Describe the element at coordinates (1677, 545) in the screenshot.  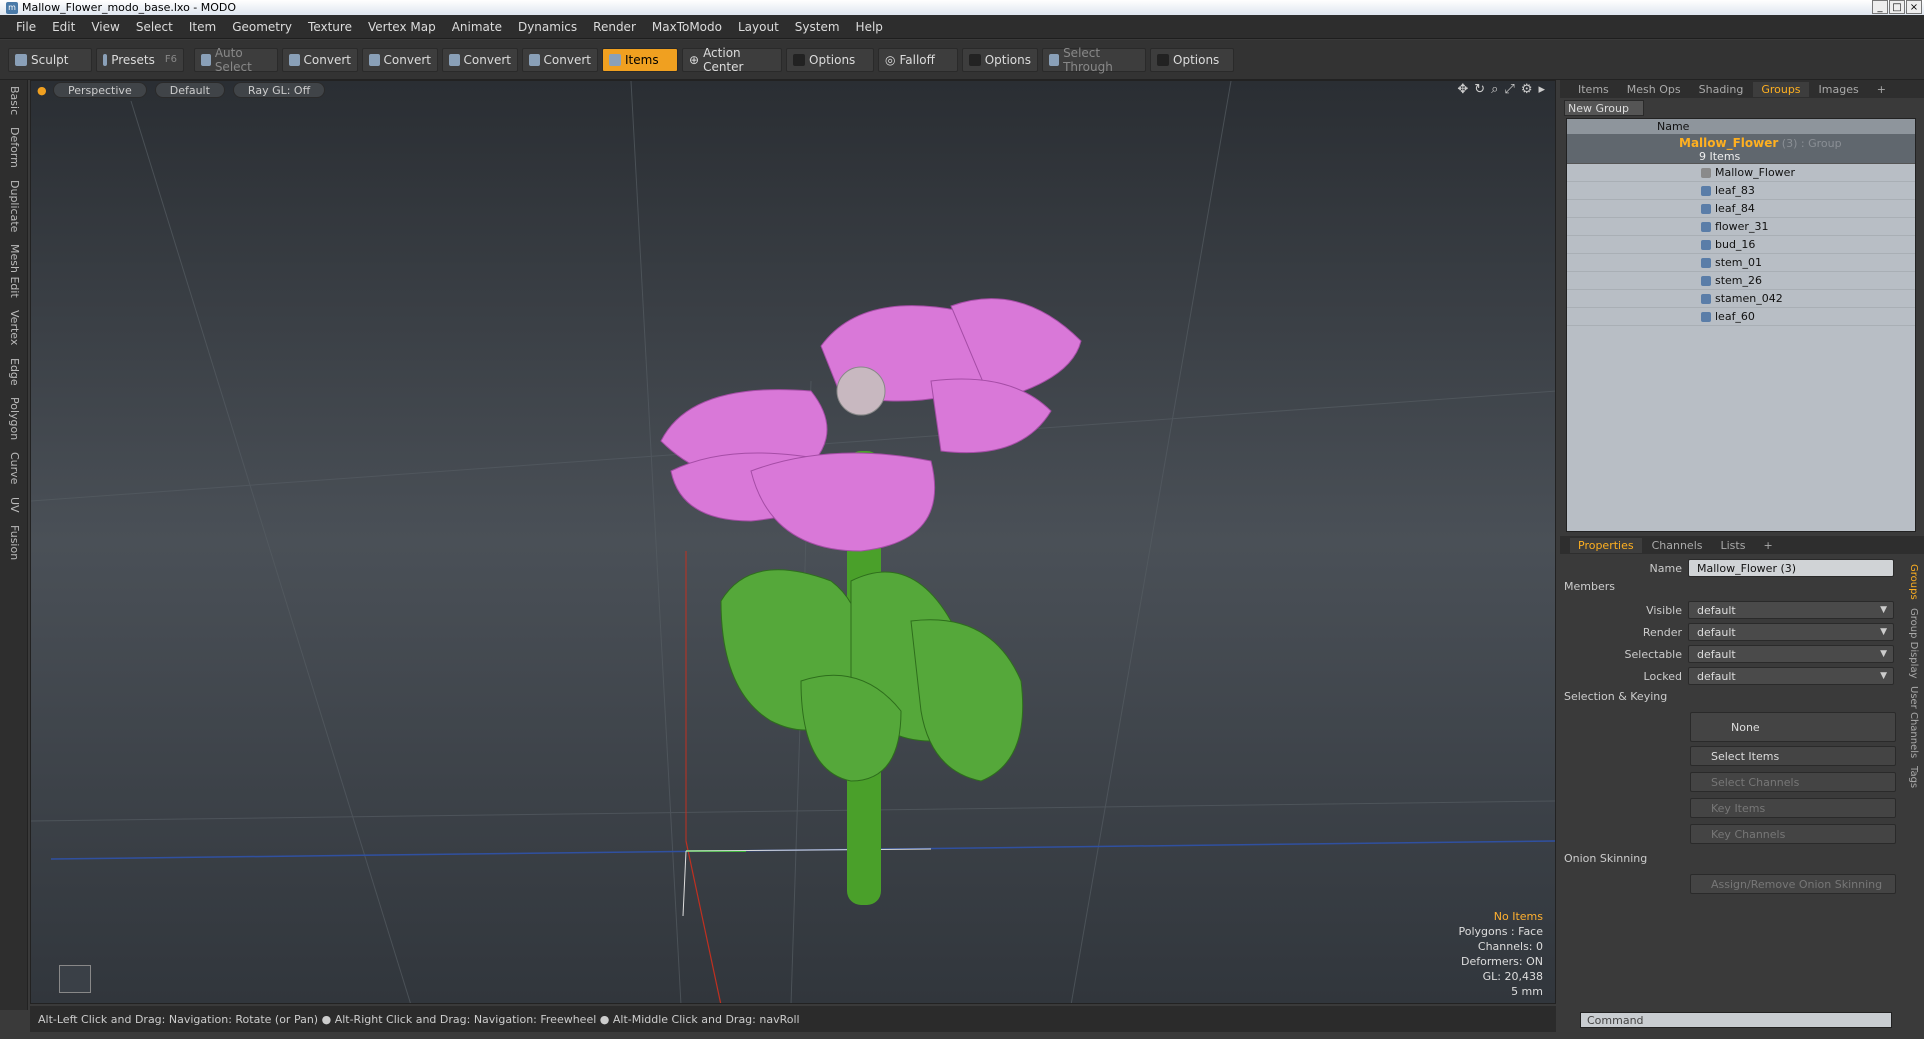
I see `tab-channels: Channels` at that location.